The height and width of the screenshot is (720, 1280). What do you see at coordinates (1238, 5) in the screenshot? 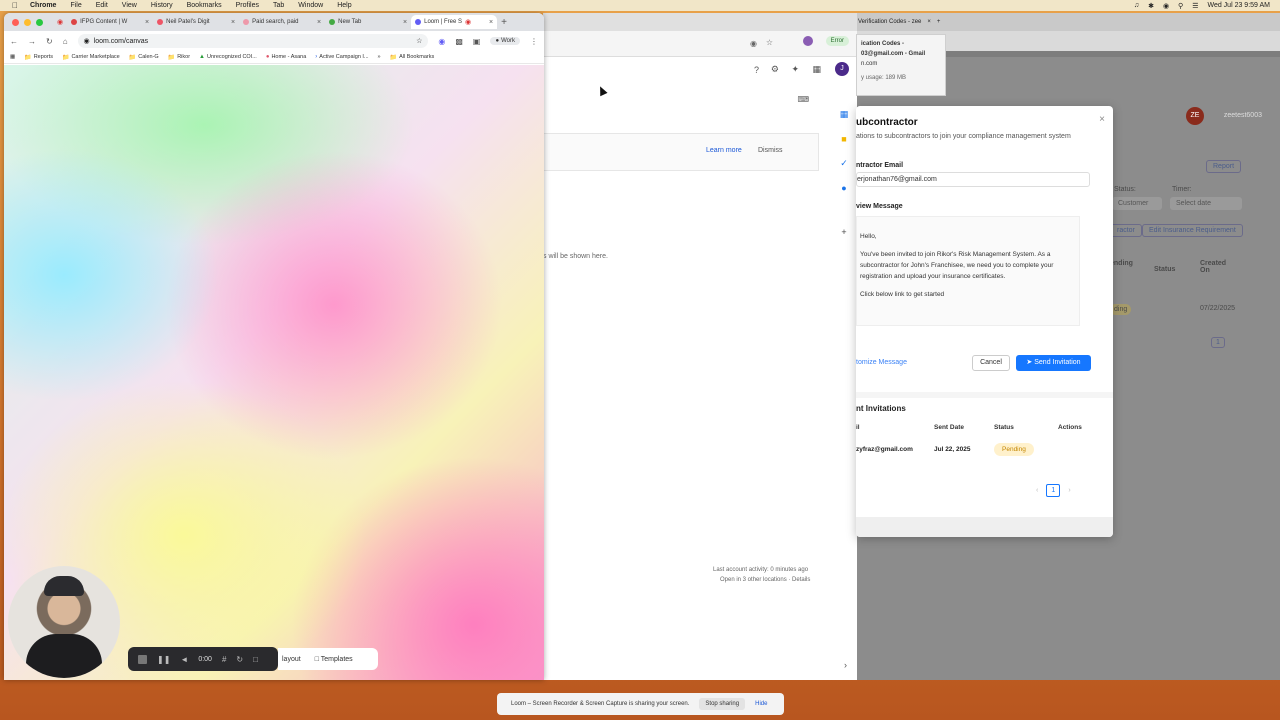
I see `clock-text: Wed Jul 23 9:59 AM` at bounding box center [1238, 5].